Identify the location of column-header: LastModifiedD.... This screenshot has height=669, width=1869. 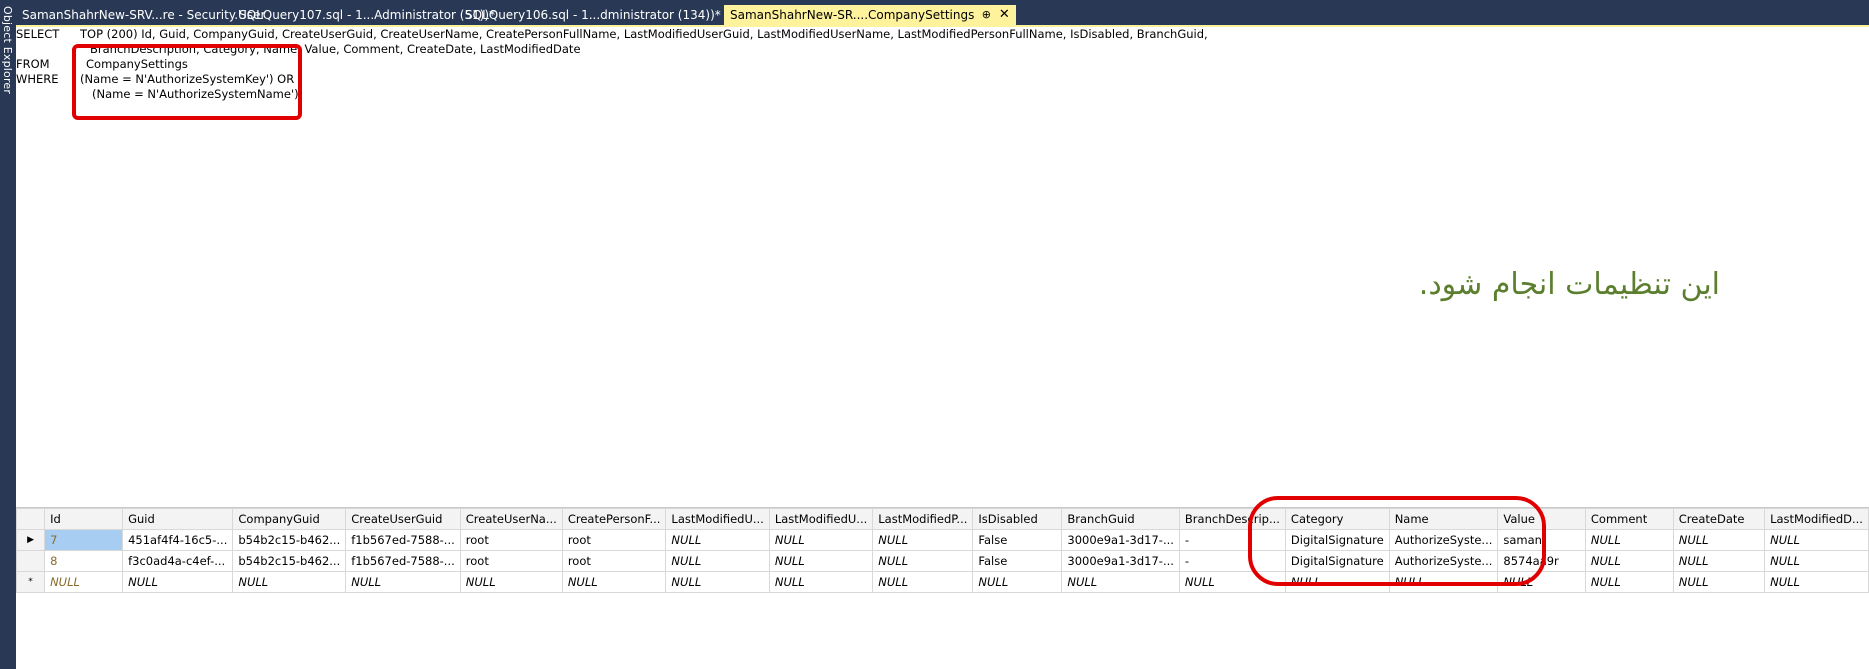
(1816, 519).